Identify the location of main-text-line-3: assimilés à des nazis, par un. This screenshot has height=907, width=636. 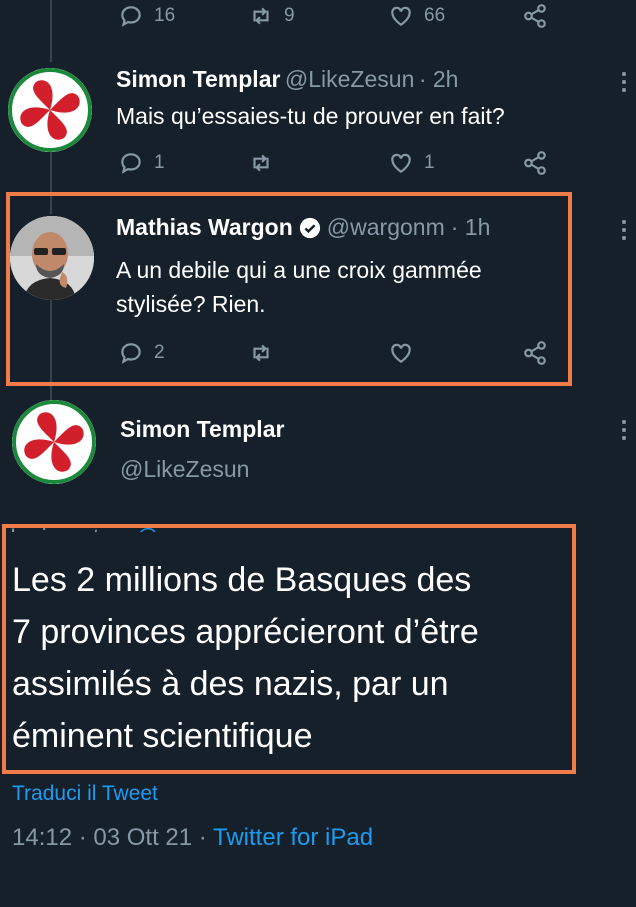
(230, 684).